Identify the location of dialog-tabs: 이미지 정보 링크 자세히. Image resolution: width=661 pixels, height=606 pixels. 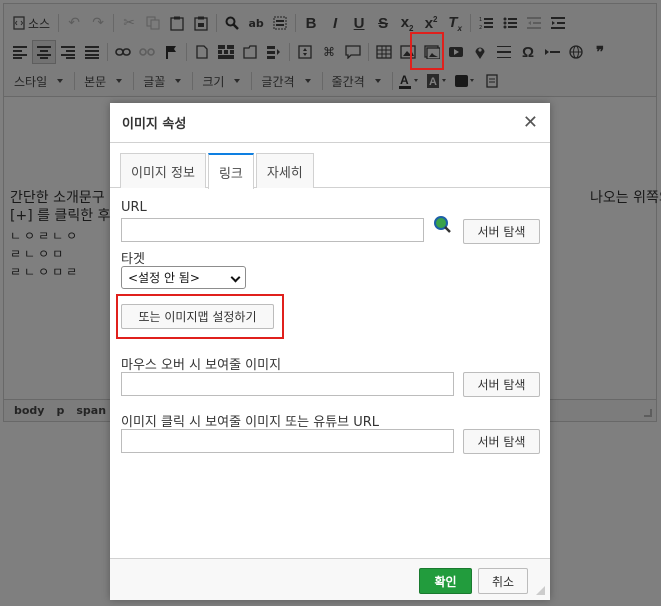
(218, 171).